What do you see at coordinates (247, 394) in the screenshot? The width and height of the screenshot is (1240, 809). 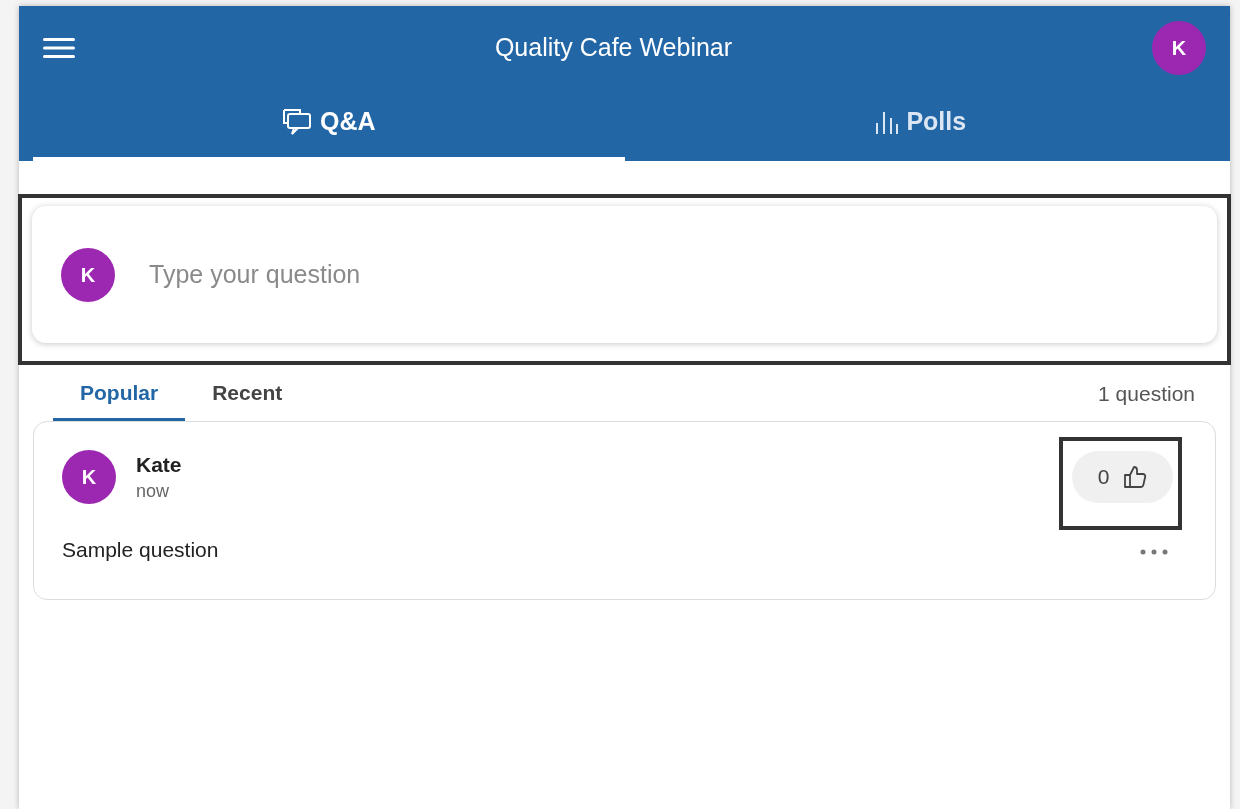 I see `sort-tab: Recent` at bounding box center [247, 394].